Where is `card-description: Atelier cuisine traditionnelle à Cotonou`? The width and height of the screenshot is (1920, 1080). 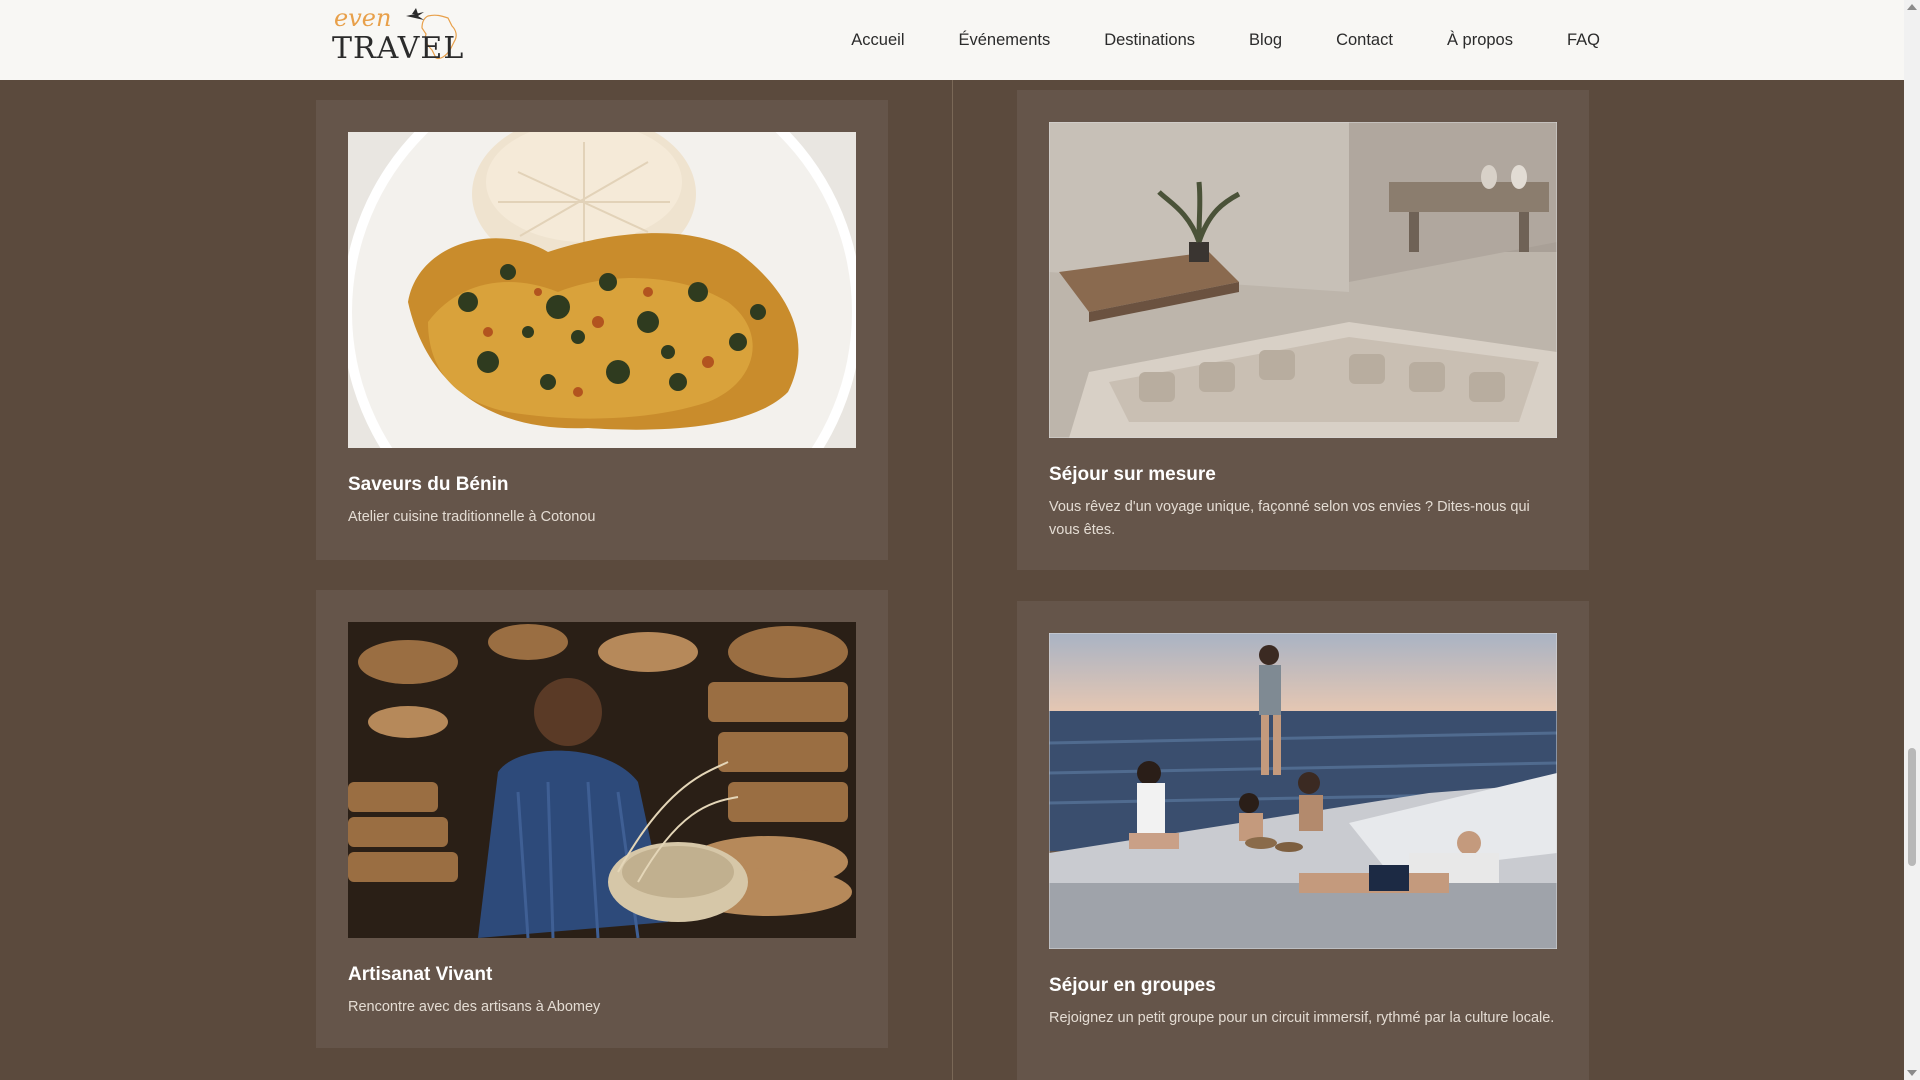 card-description: Atelier cuisine traditionnelle à Cotonou is located at coordinates (472, 517).